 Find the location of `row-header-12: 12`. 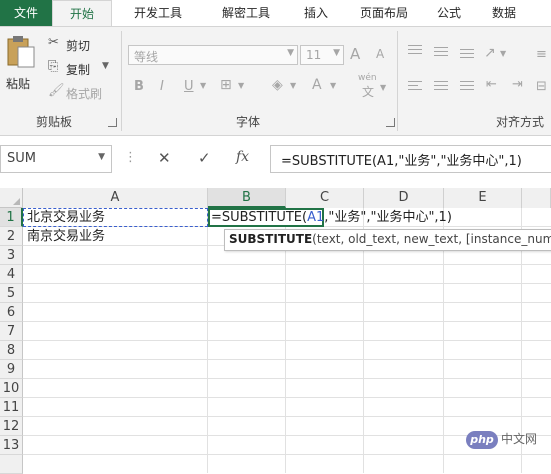

row-header-12: 12 is located at coordinates (11, 426).